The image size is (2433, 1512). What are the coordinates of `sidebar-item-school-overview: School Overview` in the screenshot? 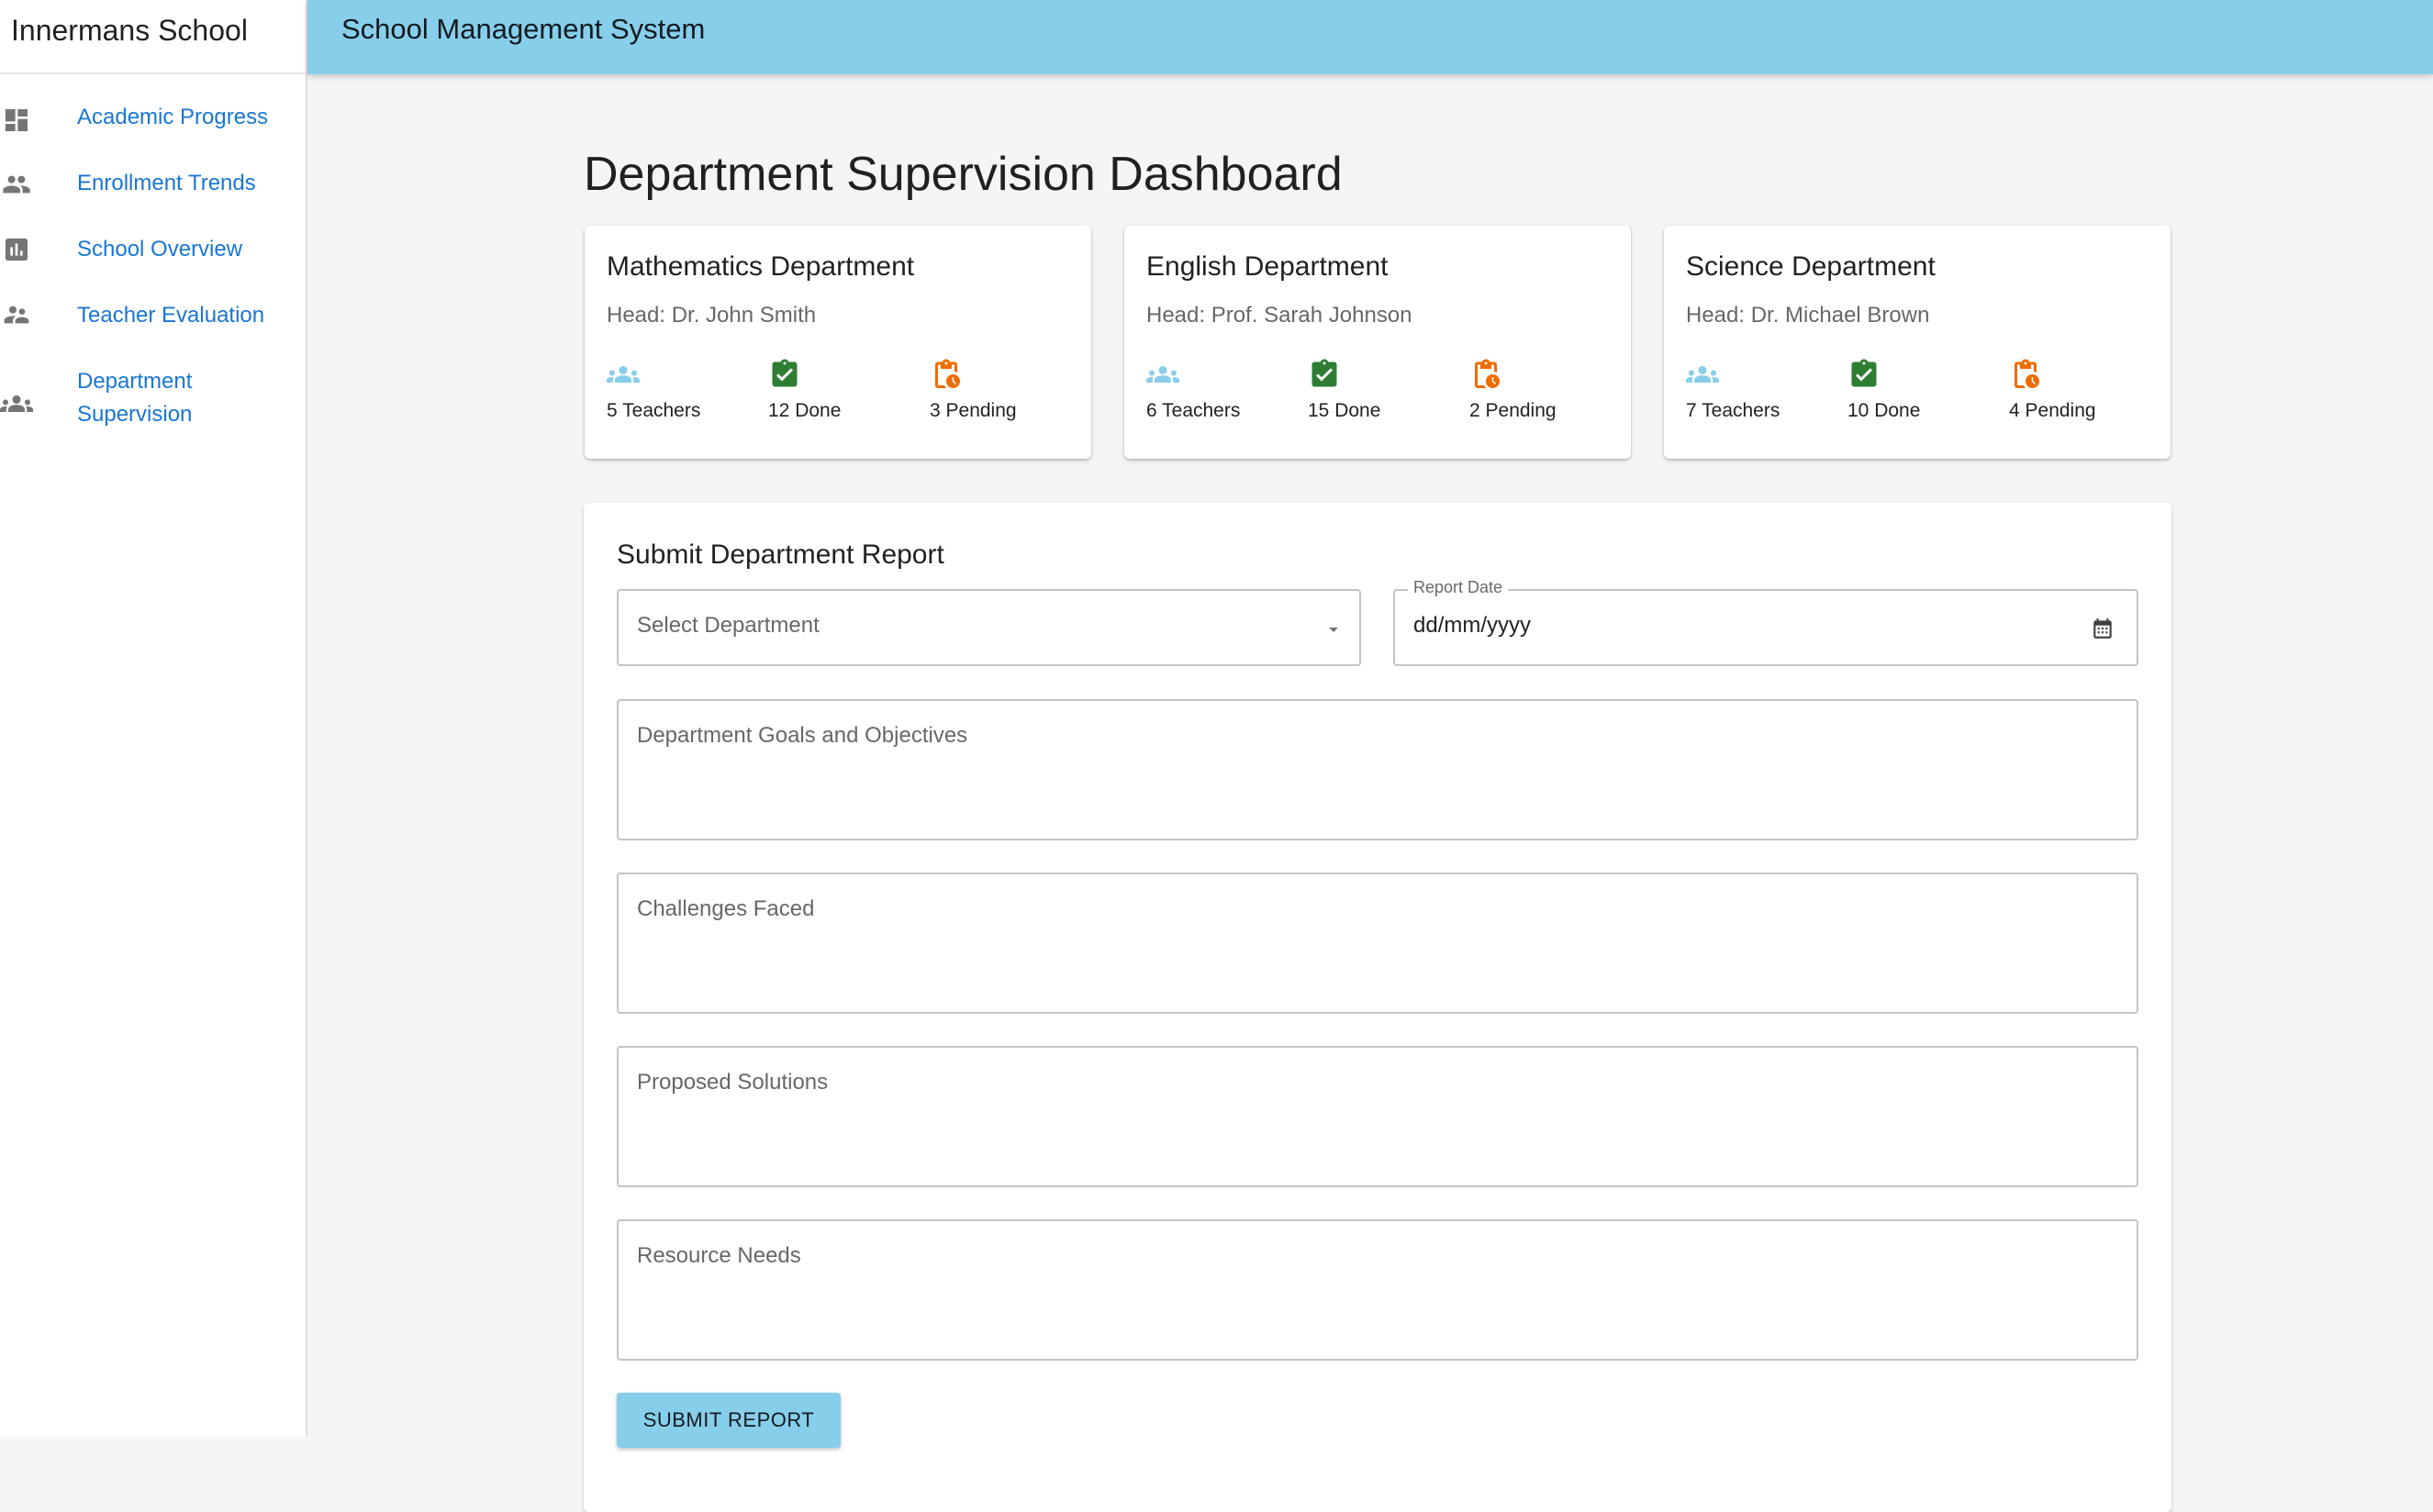 It's located at (153, 249).